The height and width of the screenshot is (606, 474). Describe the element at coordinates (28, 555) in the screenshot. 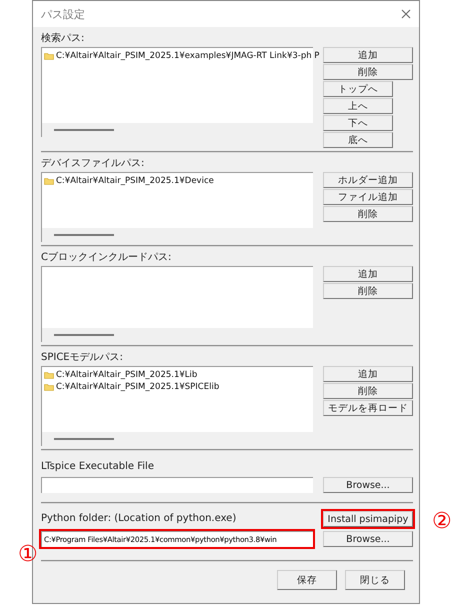

I see `callout-number: ①` at that location.